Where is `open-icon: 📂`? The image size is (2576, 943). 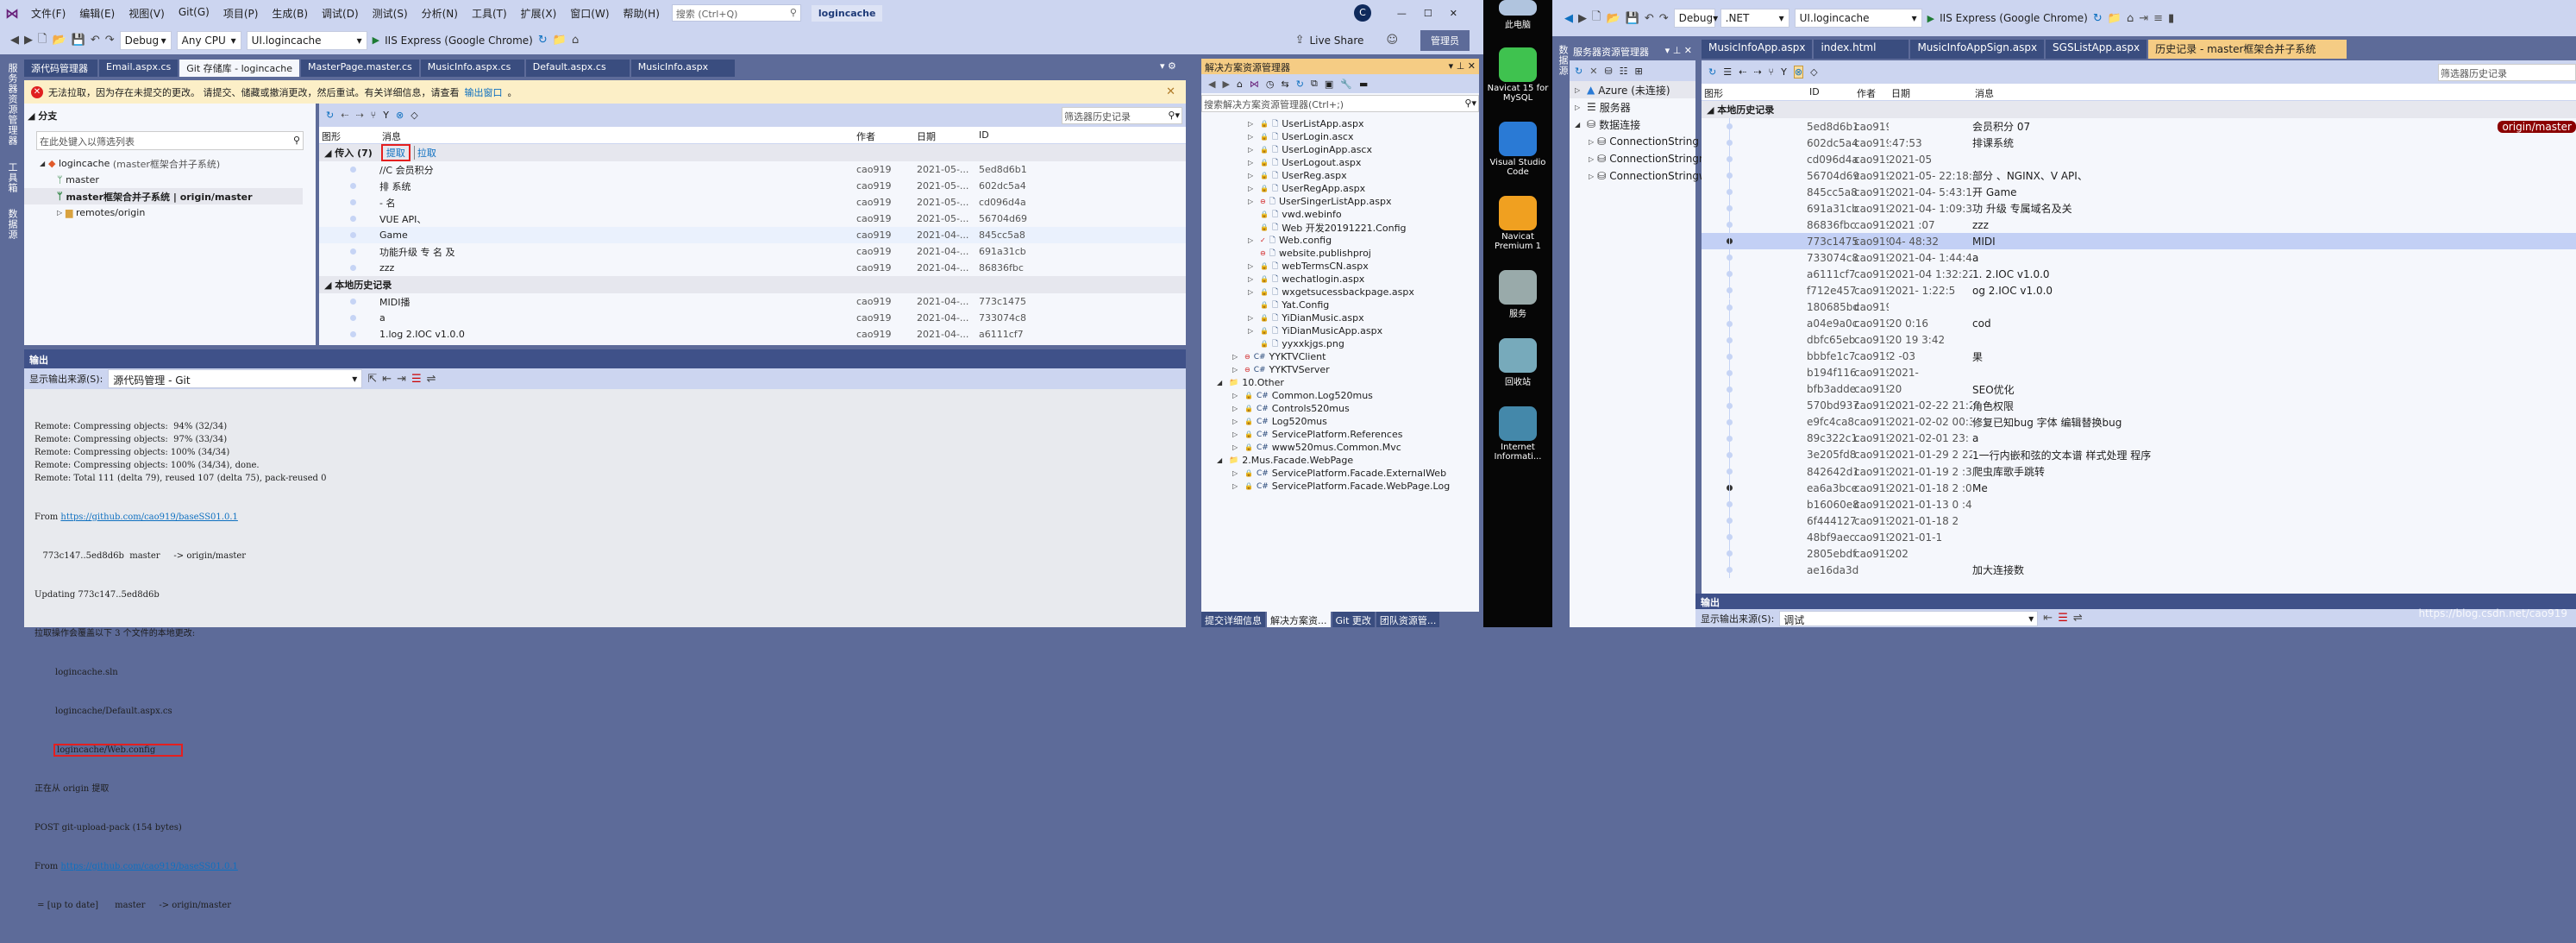
open-icon: 📂 is located at coordinates (59, 40).